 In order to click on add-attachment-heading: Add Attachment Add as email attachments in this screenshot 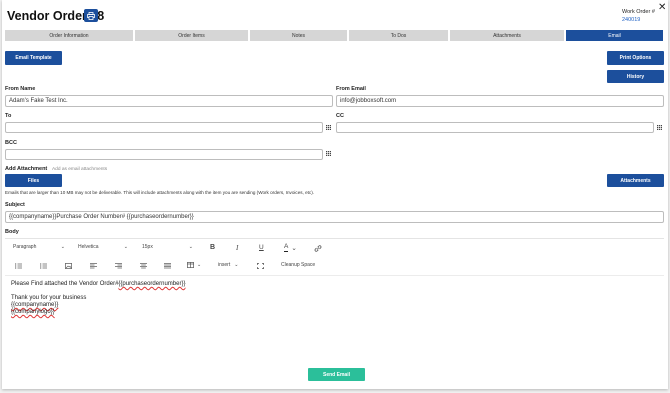, I will do `click(56, 169)`.